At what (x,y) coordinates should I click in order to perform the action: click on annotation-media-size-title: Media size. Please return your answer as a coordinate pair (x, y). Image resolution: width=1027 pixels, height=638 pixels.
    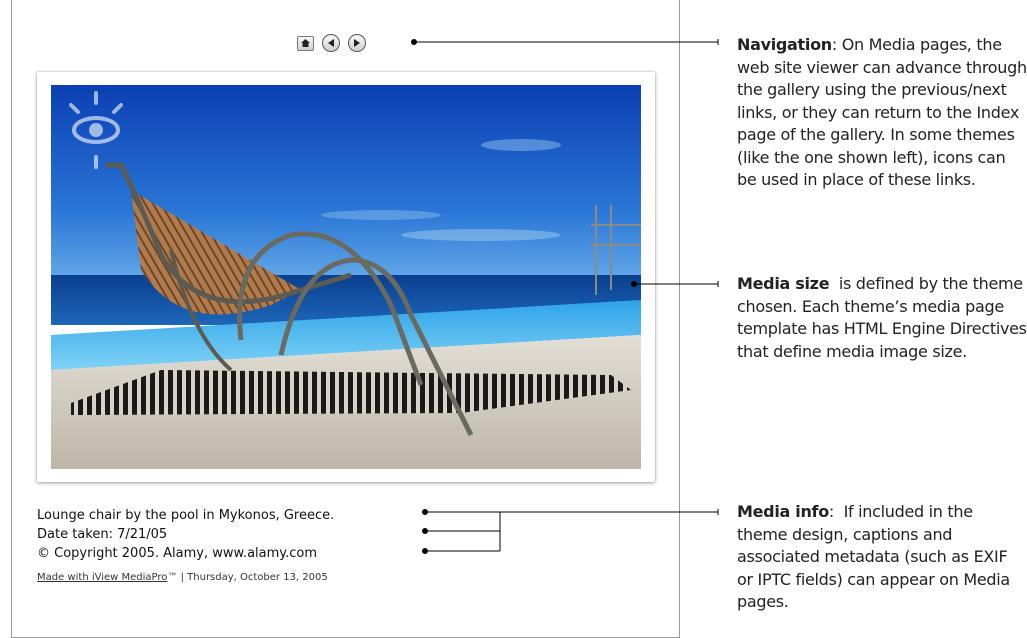
    Looking at the image, I should click on (783, 283).